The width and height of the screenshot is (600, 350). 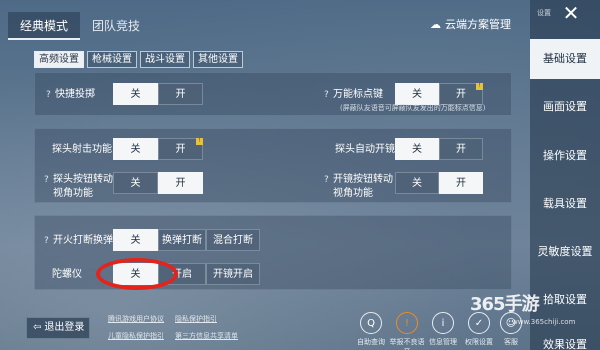 I want to click on universal-mark-toggle: 关 开 !, so click(x=439, y=94).